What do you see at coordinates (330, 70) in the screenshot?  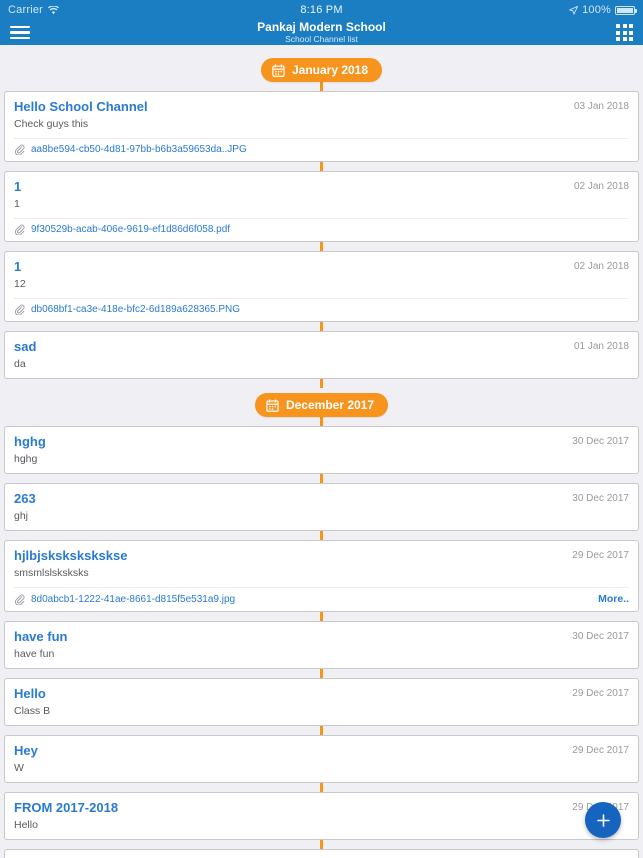 I see `month-label: January 2018` at bounding box center [330, 70].